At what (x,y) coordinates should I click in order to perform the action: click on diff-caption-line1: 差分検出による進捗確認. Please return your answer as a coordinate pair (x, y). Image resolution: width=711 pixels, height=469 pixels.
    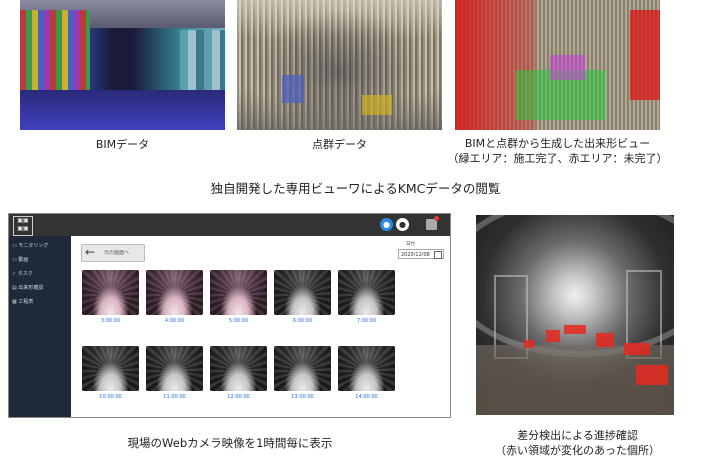
    Looking at the image, I should click on (577, 435).